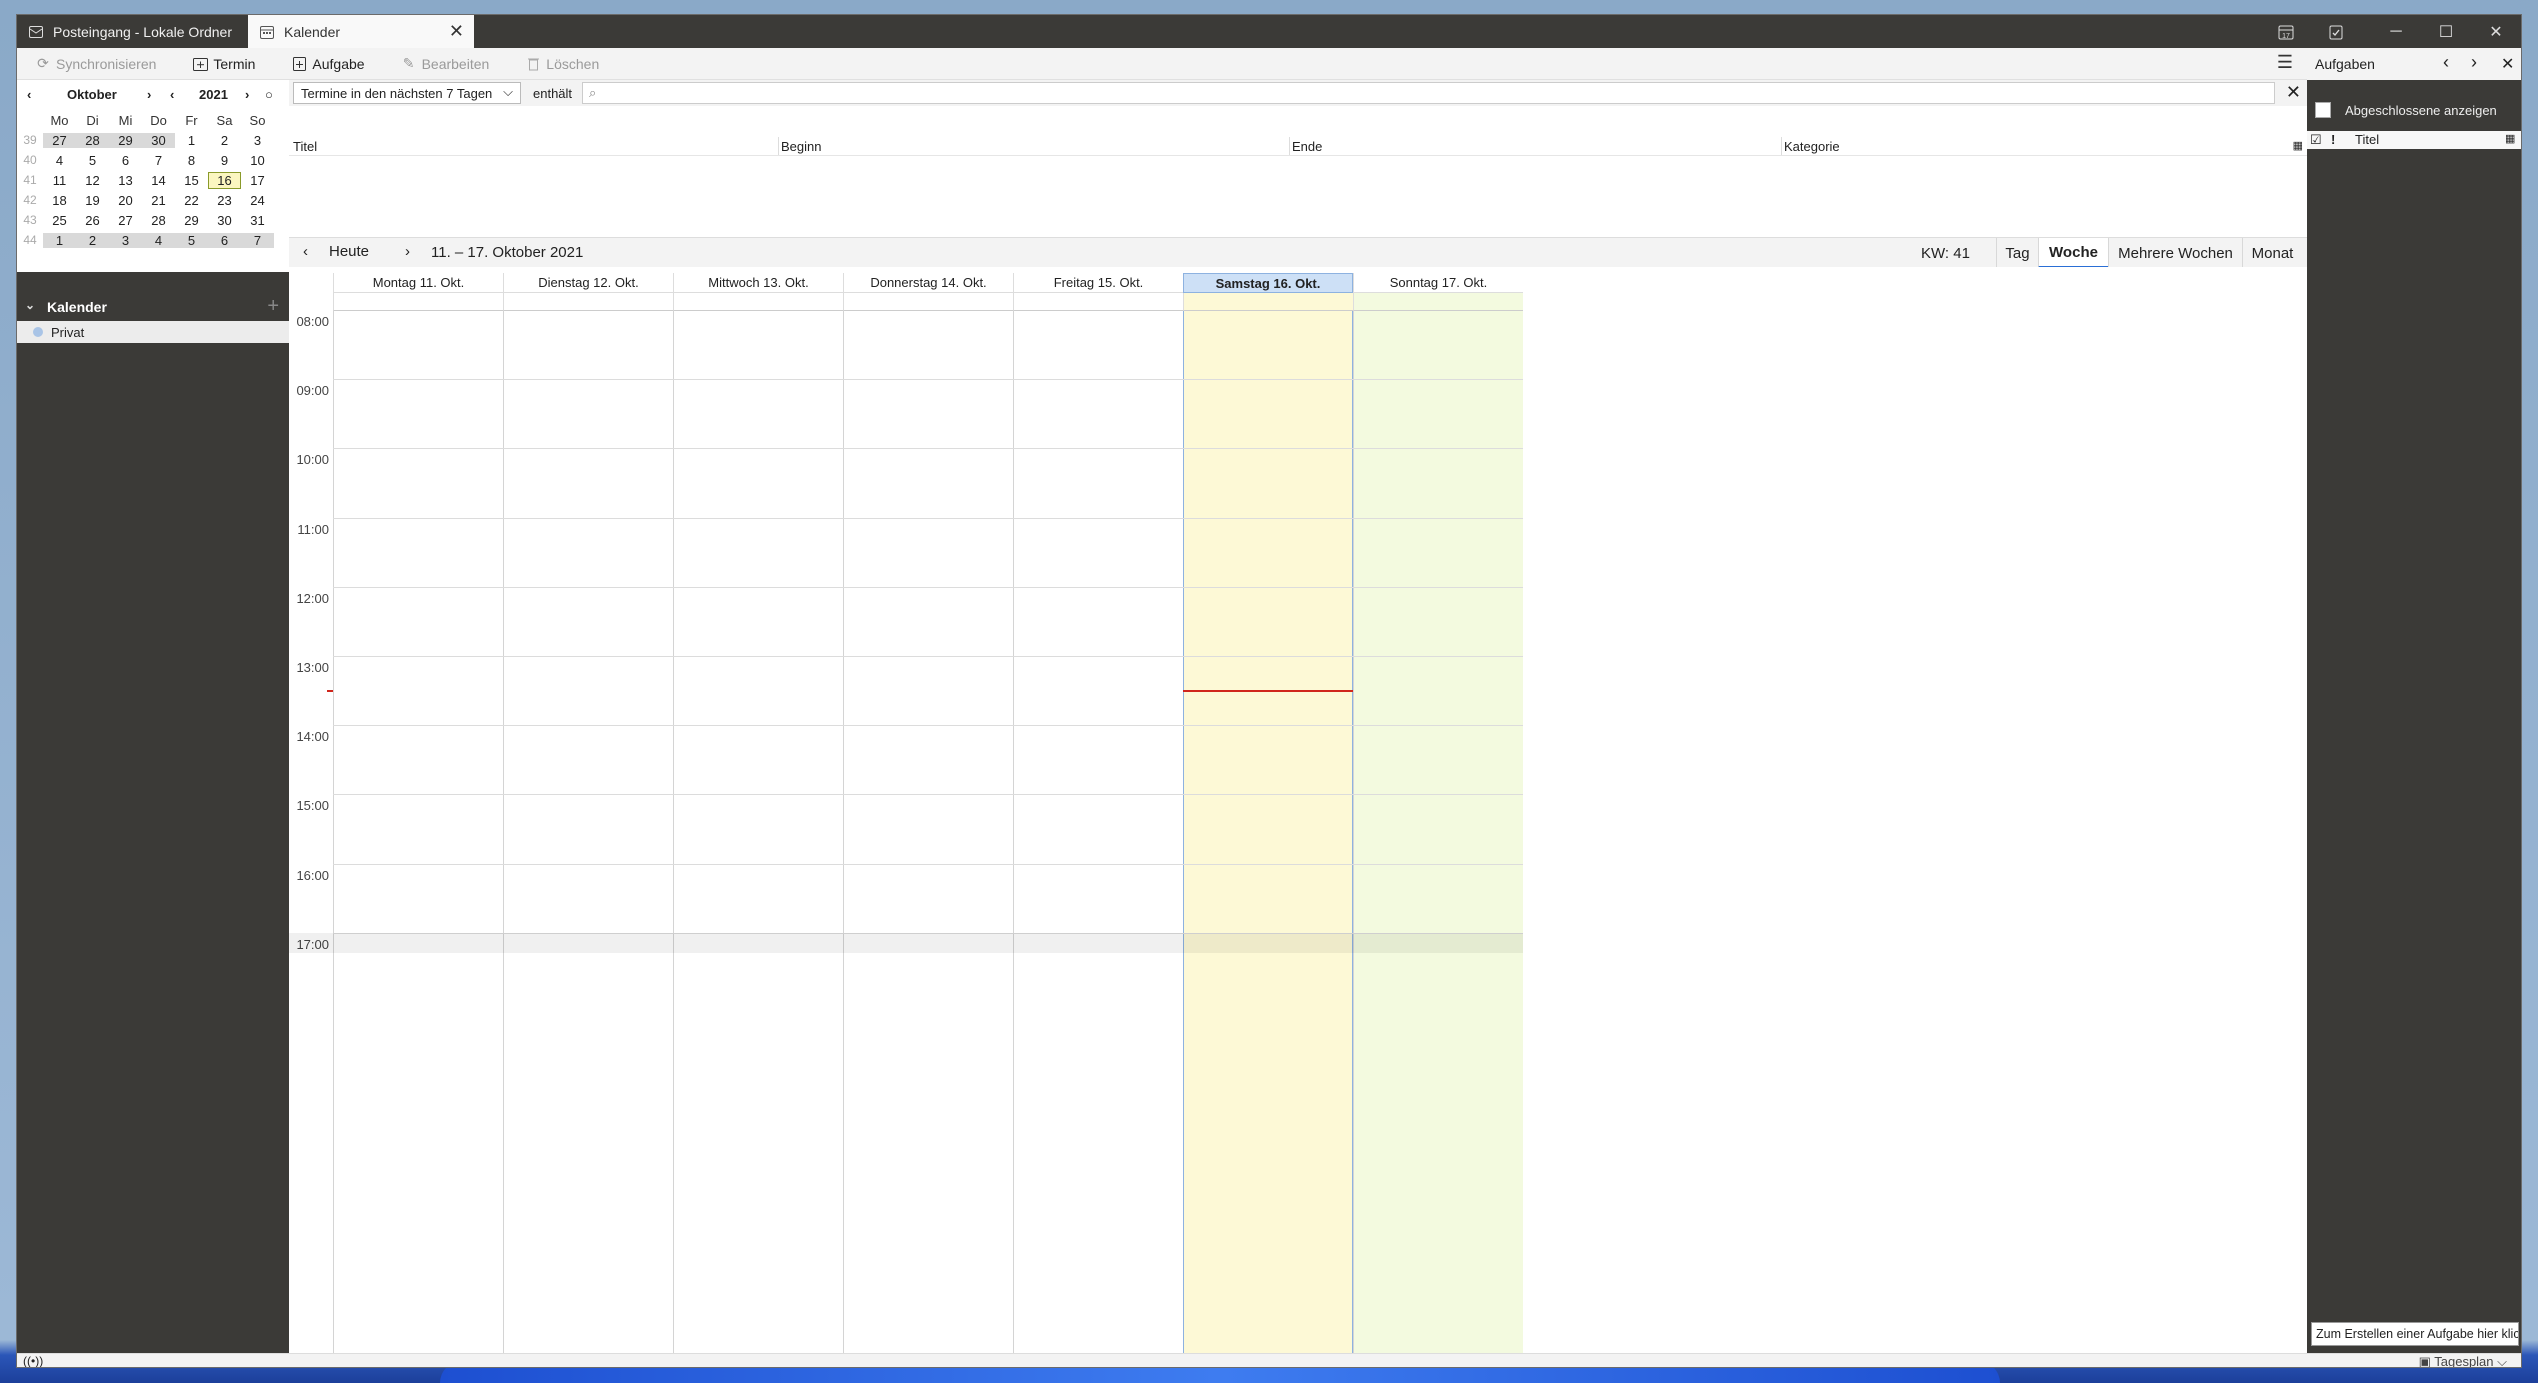 The image size is (2538, 1383). Describe the element at coordinates (2336, 31) in the screenshot. I see `tasks-pane-icon` at that location.